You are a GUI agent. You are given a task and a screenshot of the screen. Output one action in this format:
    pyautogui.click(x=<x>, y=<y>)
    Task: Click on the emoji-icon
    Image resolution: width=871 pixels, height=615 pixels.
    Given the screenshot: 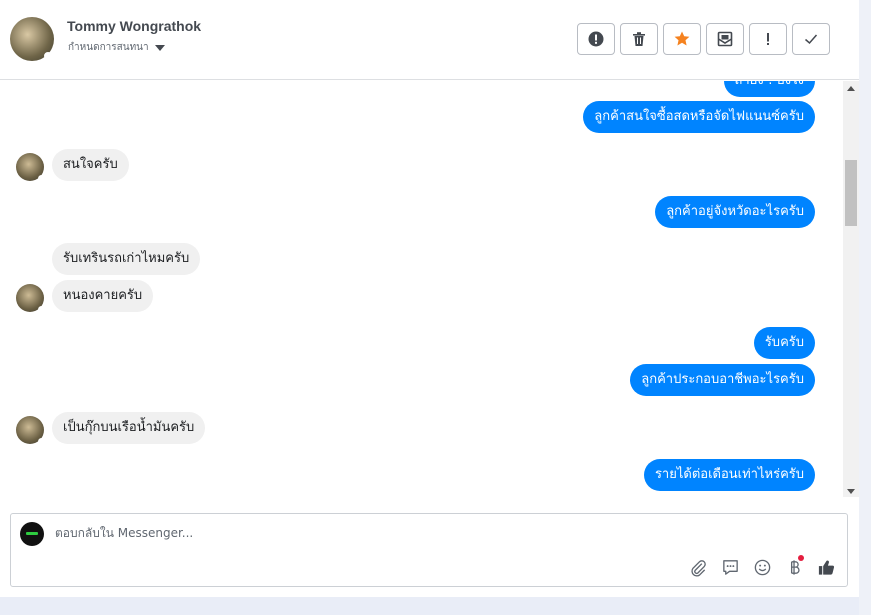 What is the action you would take?
    pyautogui.click(x=762, y=567)
    